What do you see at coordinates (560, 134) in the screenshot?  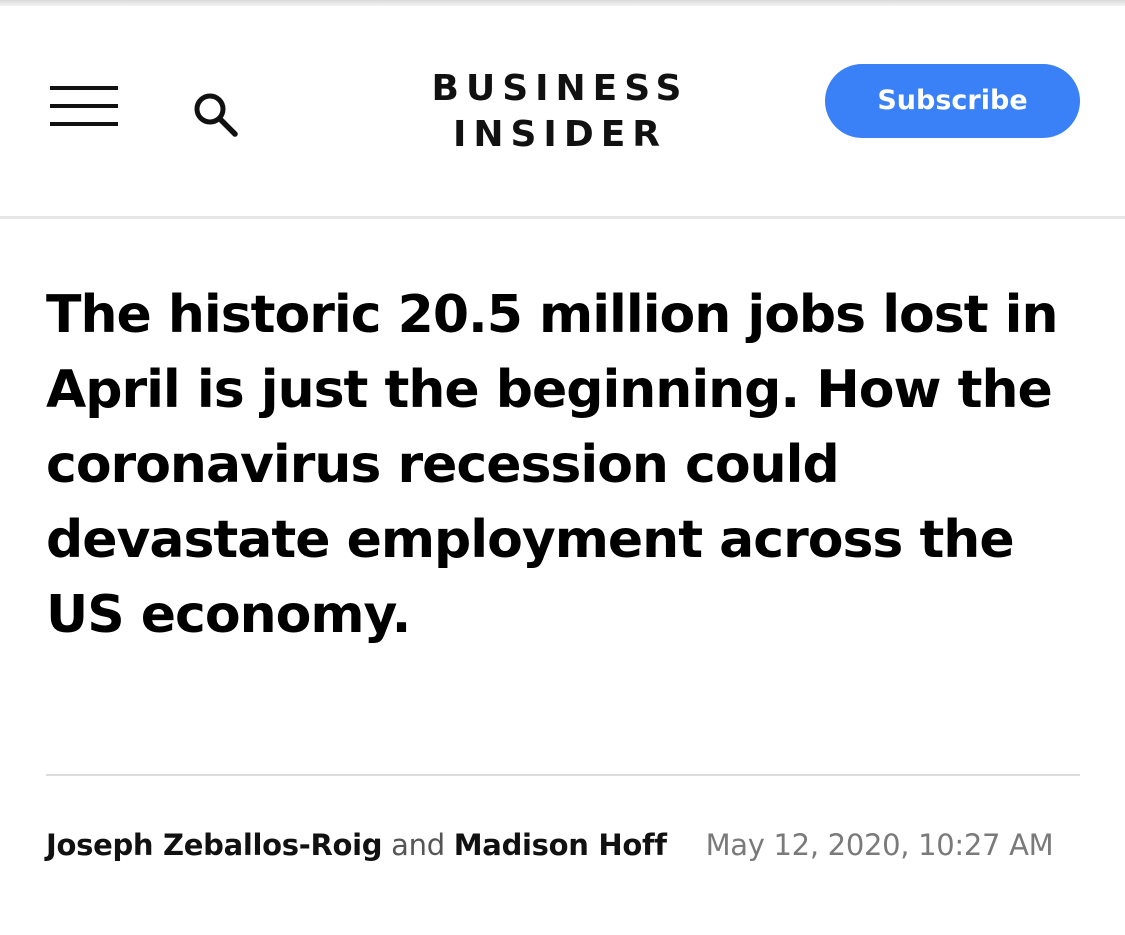 I see `logo-line-2: INSIDER` at bounding box center [560, 134].